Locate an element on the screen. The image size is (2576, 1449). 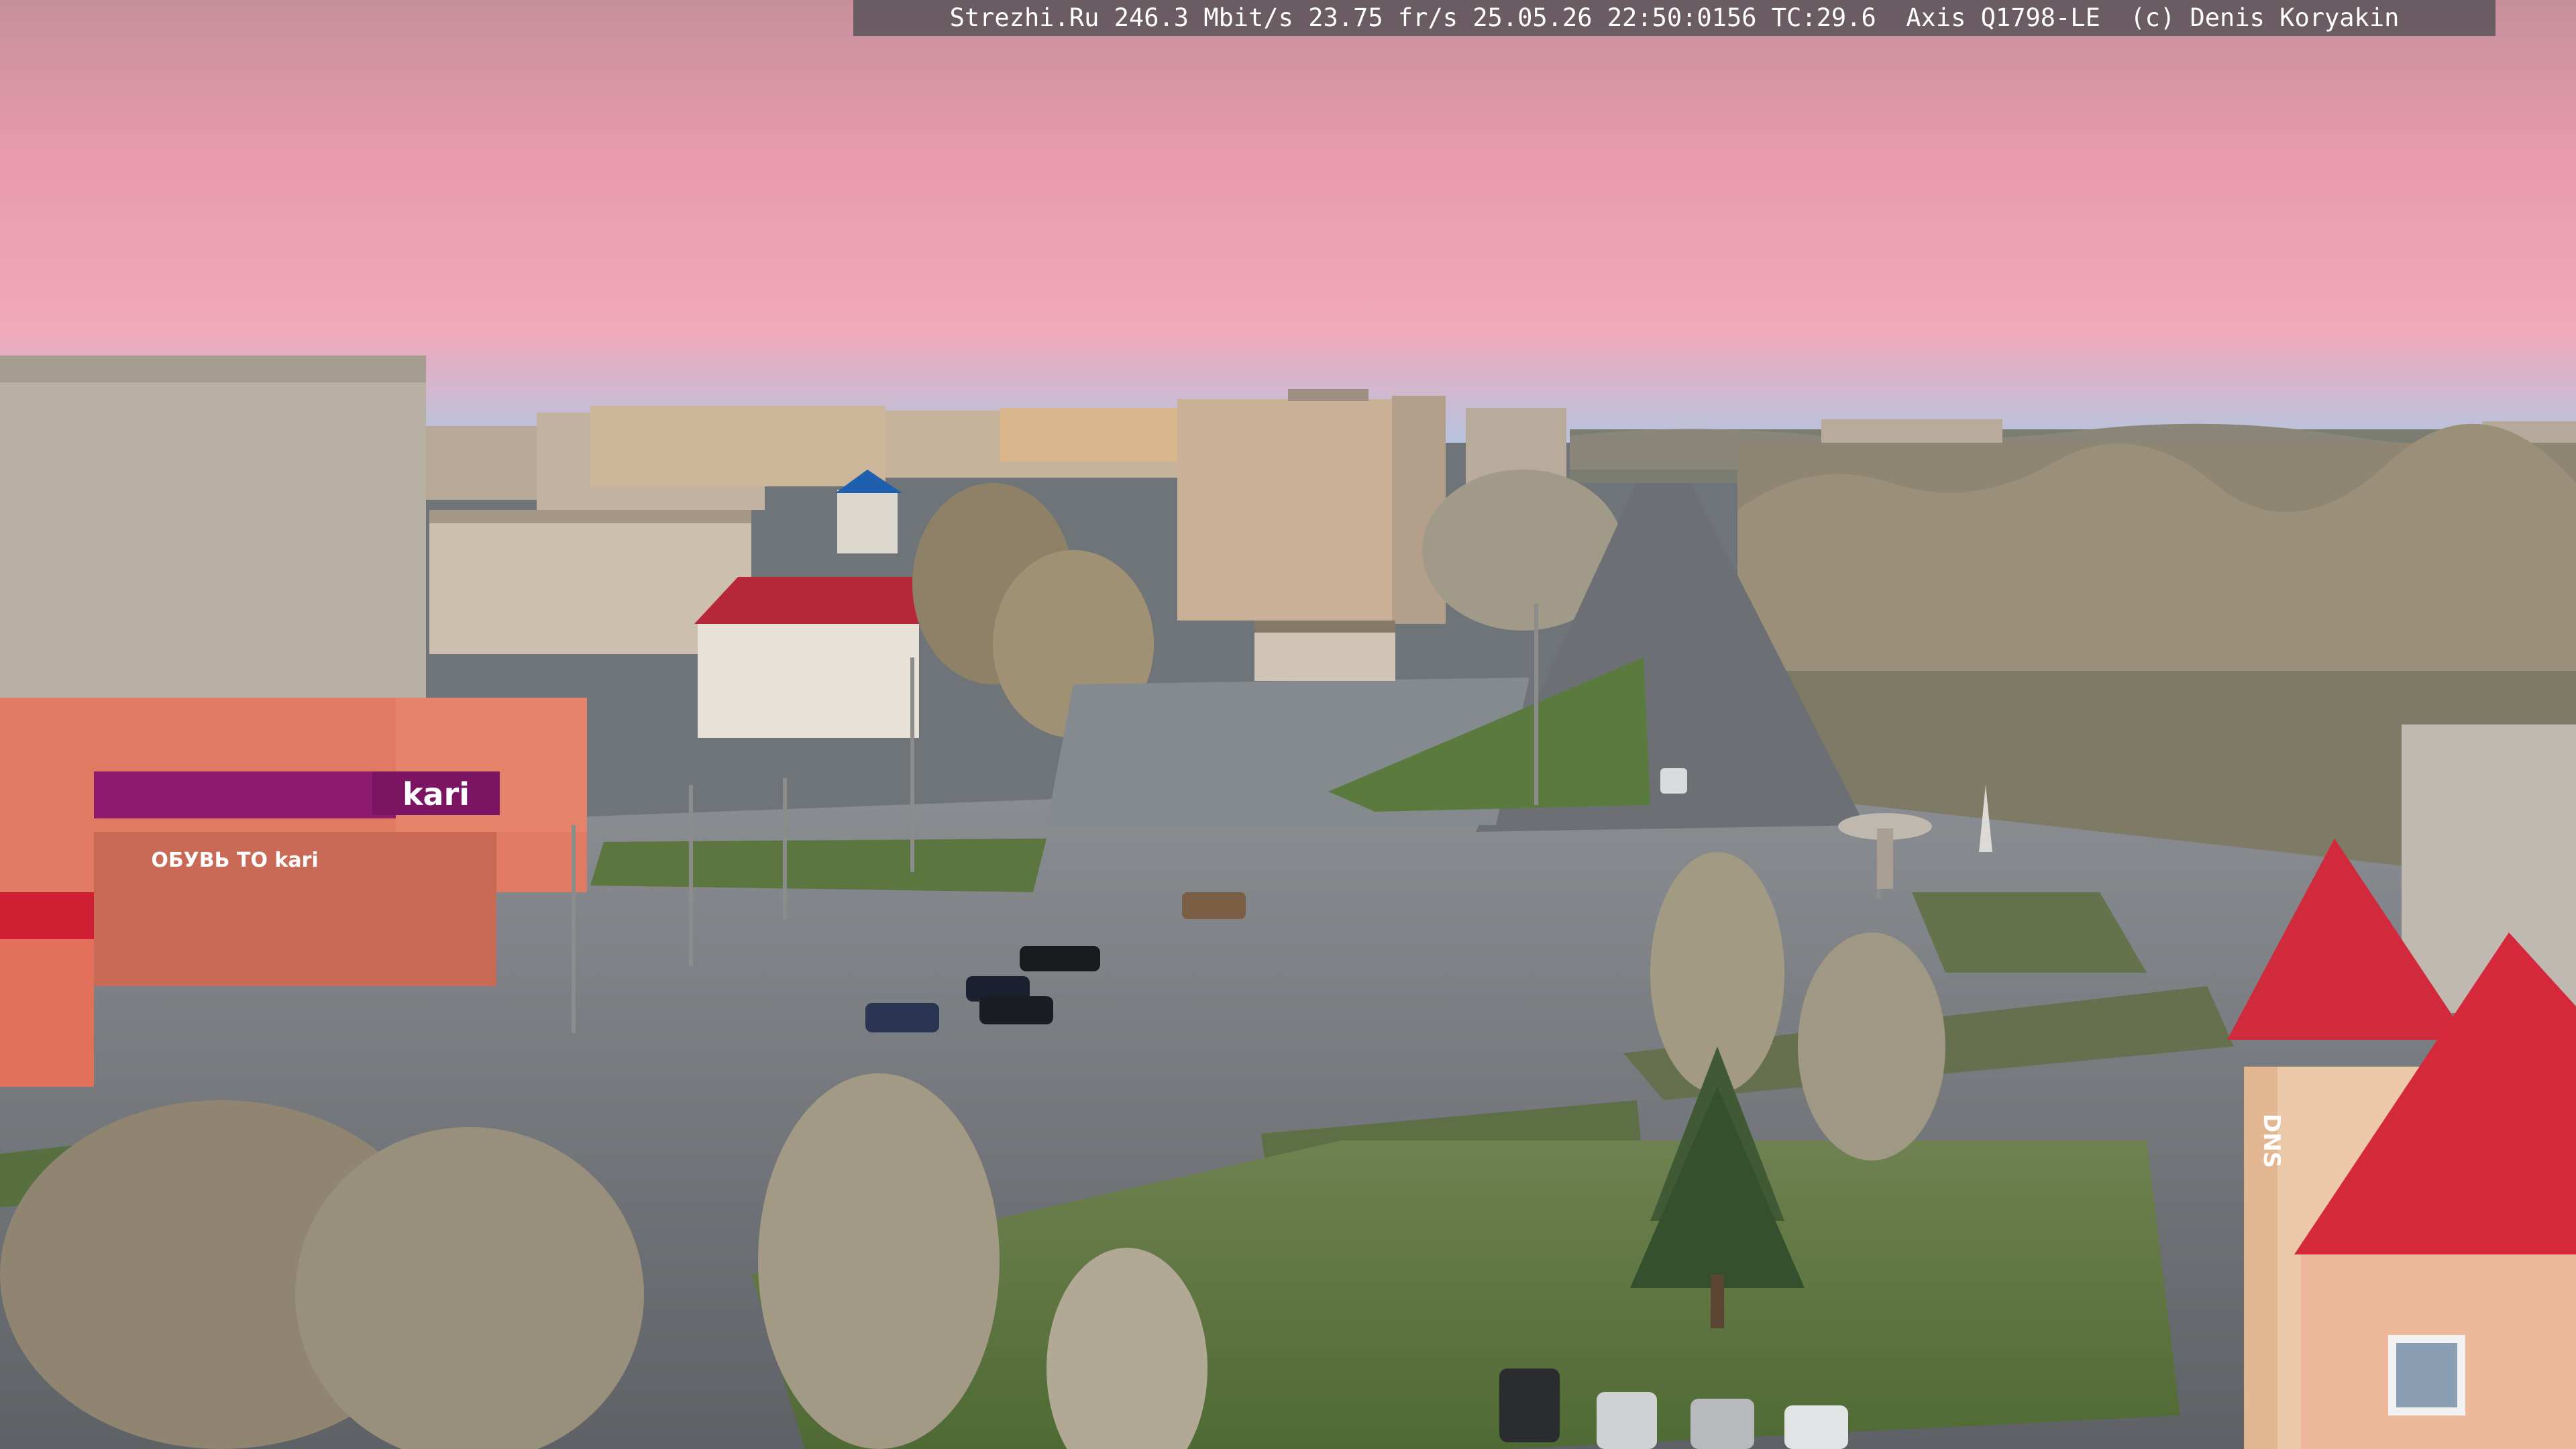
dns-sign: DNS is located at coordinates (2271, 1141).